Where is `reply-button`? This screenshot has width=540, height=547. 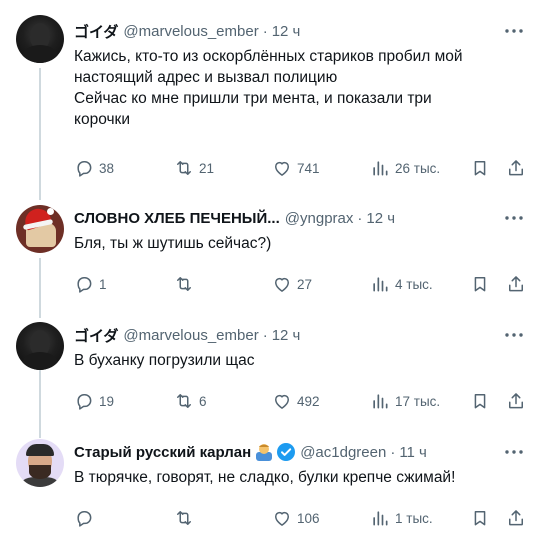
reply-button is located at coordinates (86, 518).